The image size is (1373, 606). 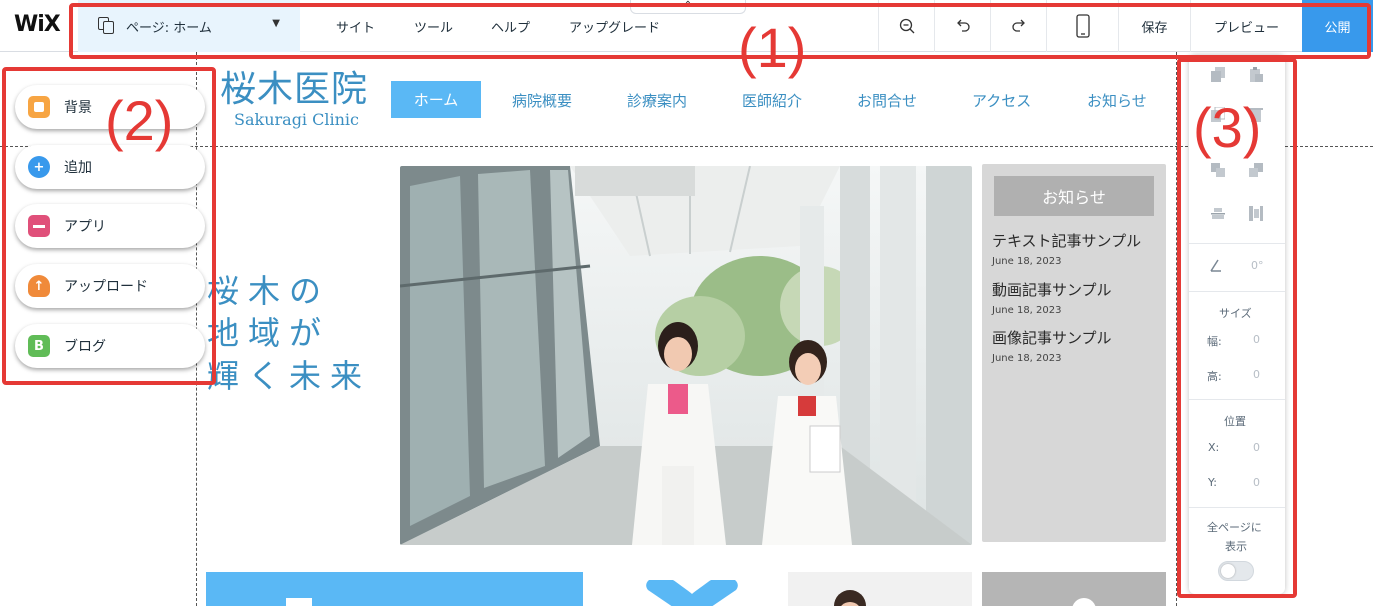 What do you see at coordinates (169, 28) in the screenshot?
I see `page-selector-label: ページ: ホーム` at bounding box center [169, 28].